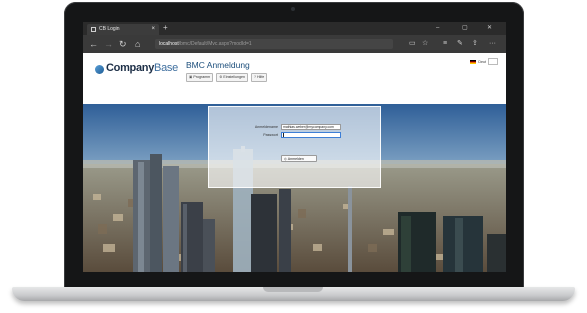  What do you see at coordinates (437, 28) in the screenshot?
I see `minimize-icon: –` at bounding box center [437, 28].